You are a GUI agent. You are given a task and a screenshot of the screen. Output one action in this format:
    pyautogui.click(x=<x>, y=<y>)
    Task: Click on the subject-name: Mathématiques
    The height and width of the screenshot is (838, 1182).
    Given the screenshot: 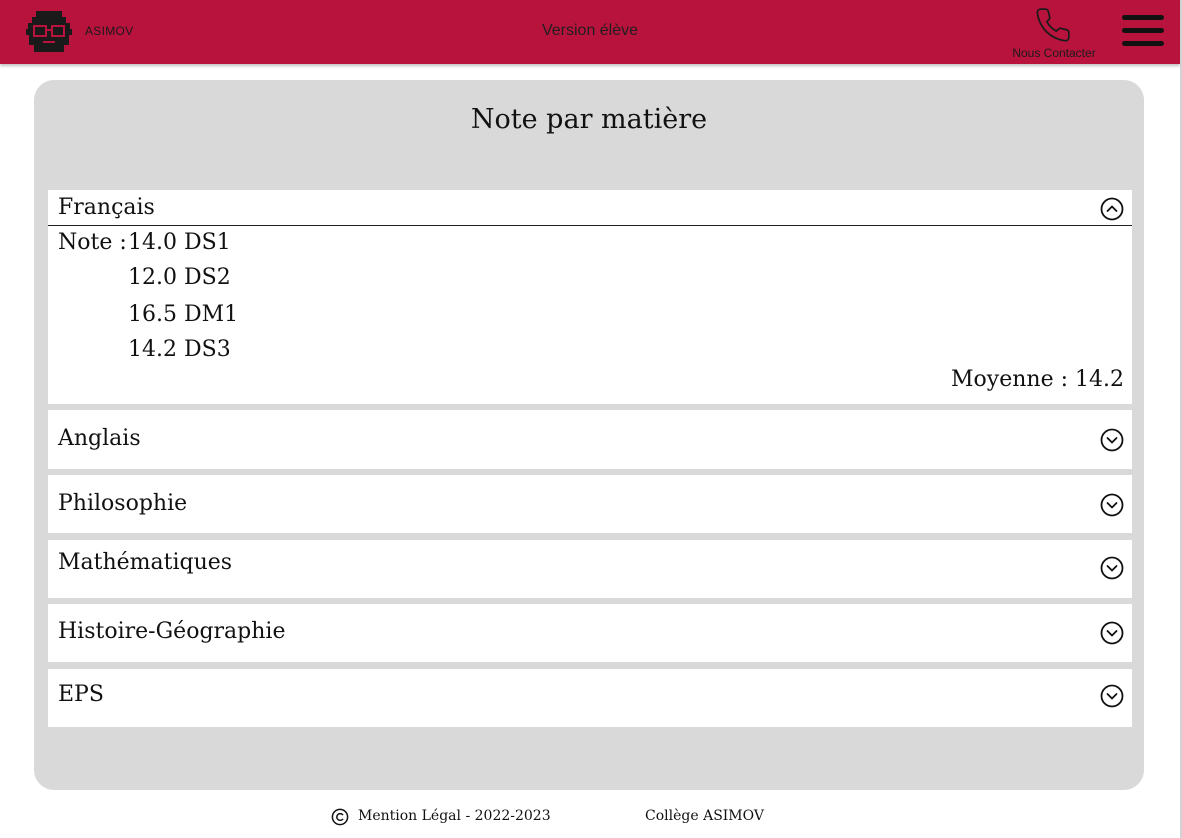 What is the action you would take?
    pyautogui.click(x=145, y=562)
    